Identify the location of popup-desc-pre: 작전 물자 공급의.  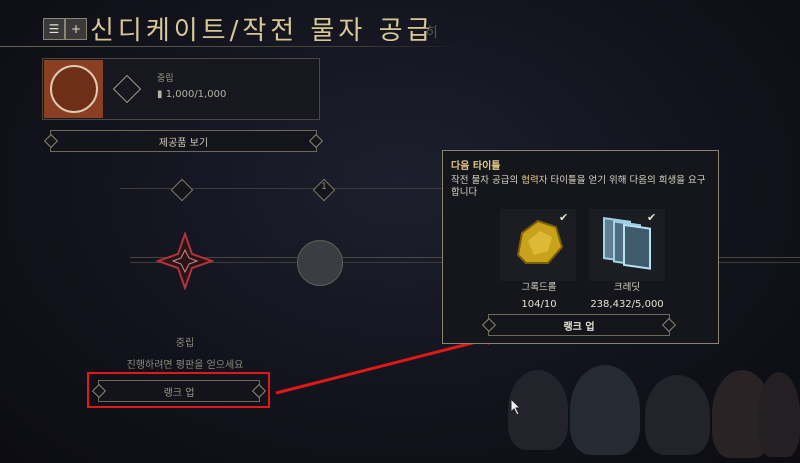
(486, 180).